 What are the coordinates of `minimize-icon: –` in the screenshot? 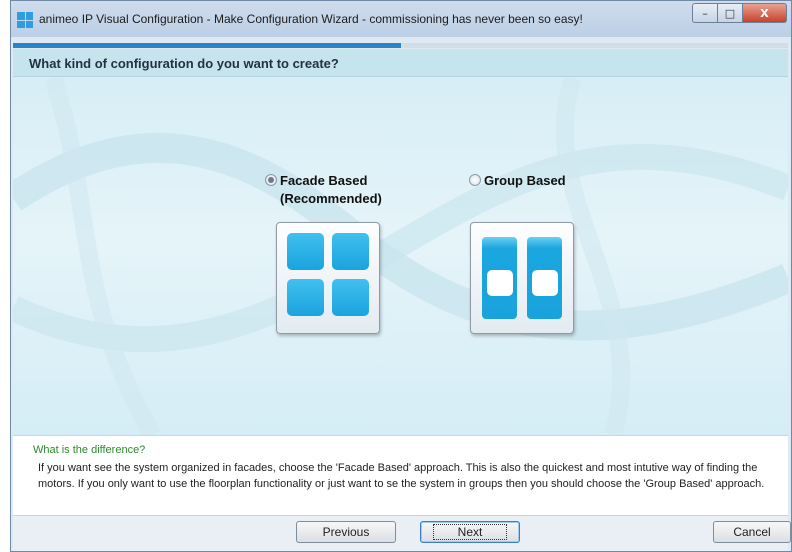 It's located at (705, 13).